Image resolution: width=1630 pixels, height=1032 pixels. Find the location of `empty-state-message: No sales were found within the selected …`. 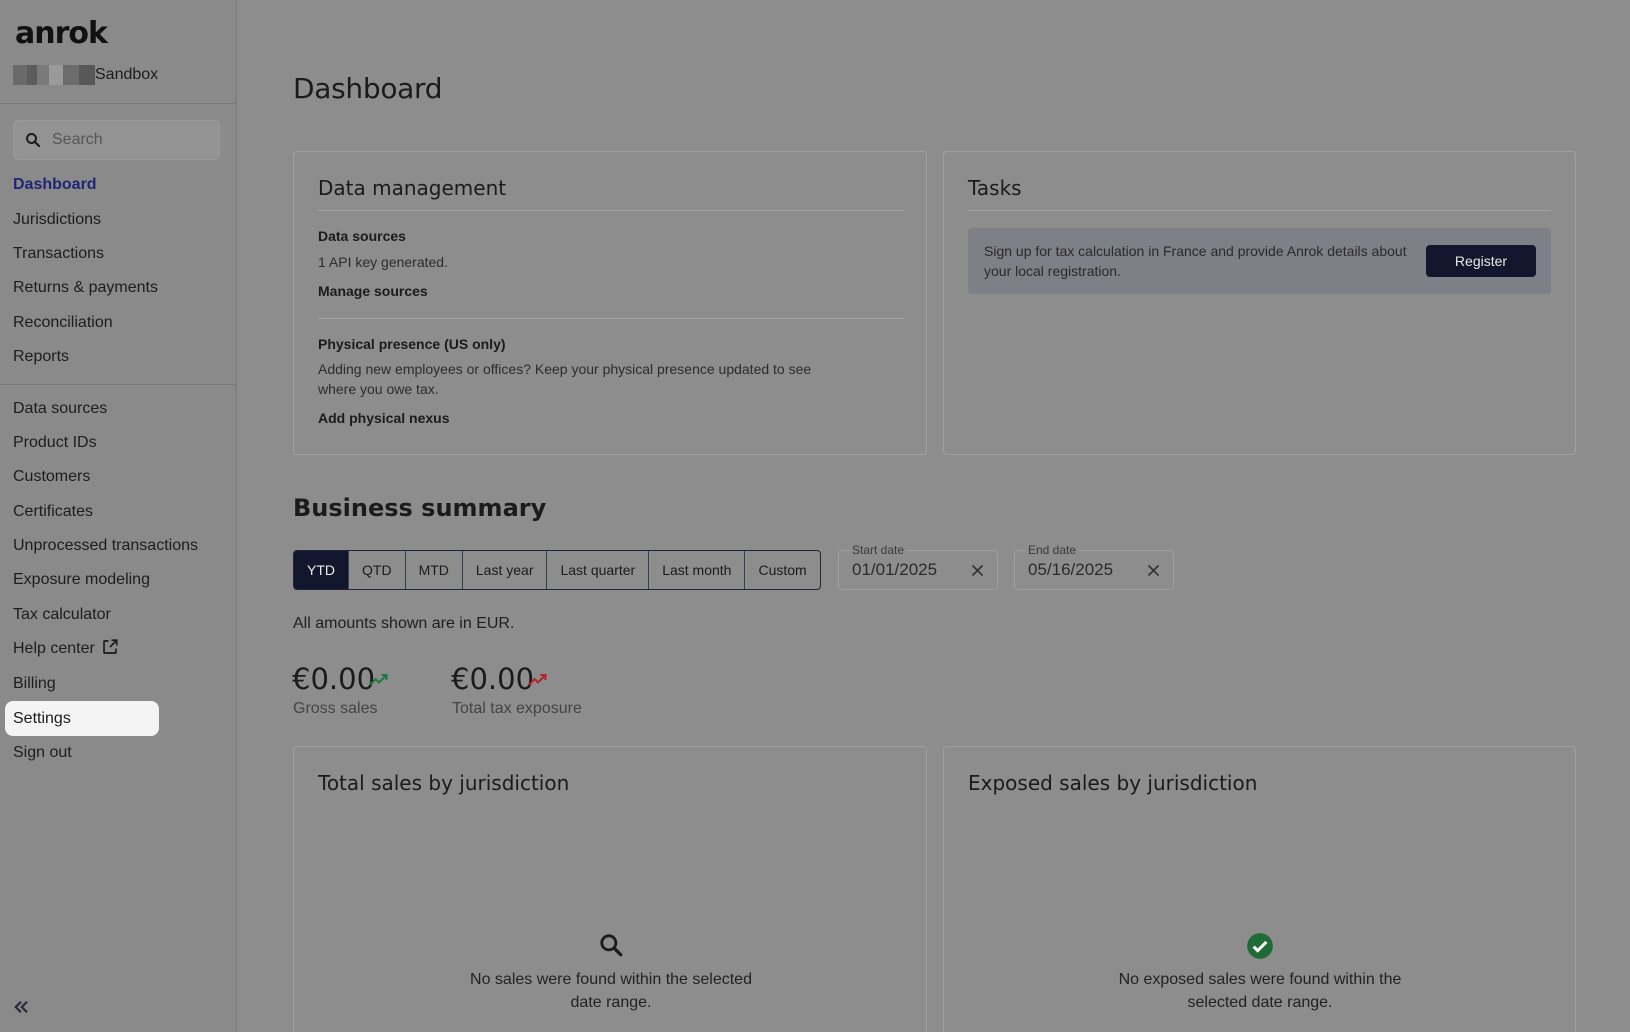

empty-state-message: No sales were found within the selected … is located at coordinates (611, 991).